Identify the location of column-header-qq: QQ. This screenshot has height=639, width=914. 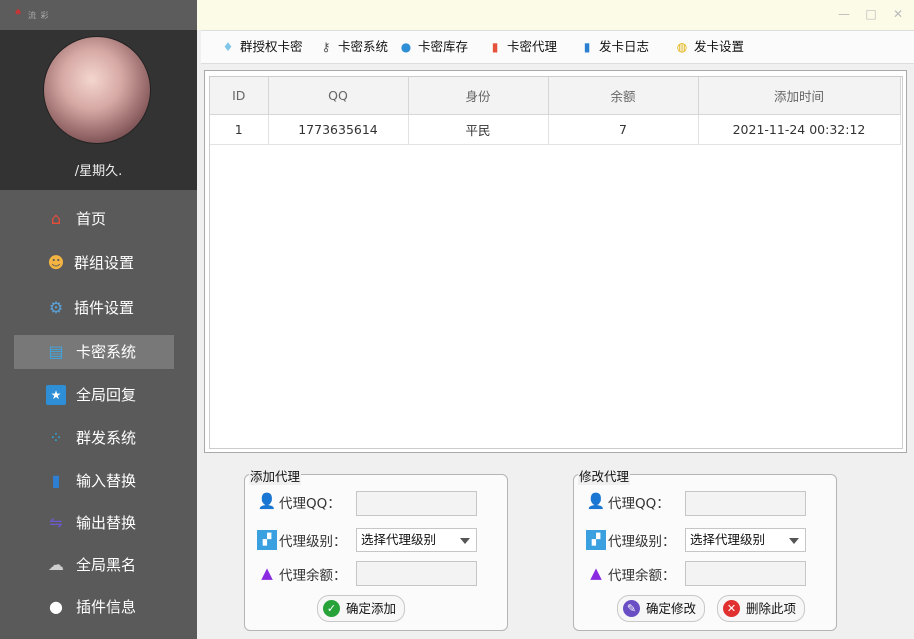
(338, 96).